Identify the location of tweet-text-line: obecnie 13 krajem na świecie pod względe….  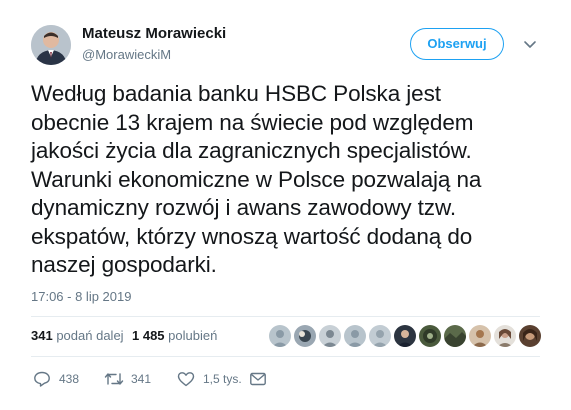
(252, 122).